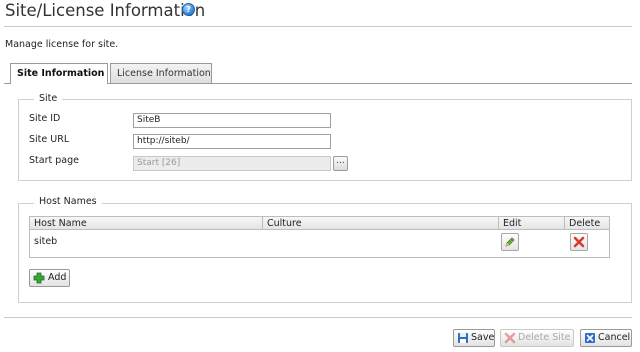 This screenshot has width=640, height=352. I want to click on header-divider, so click(318, 26).